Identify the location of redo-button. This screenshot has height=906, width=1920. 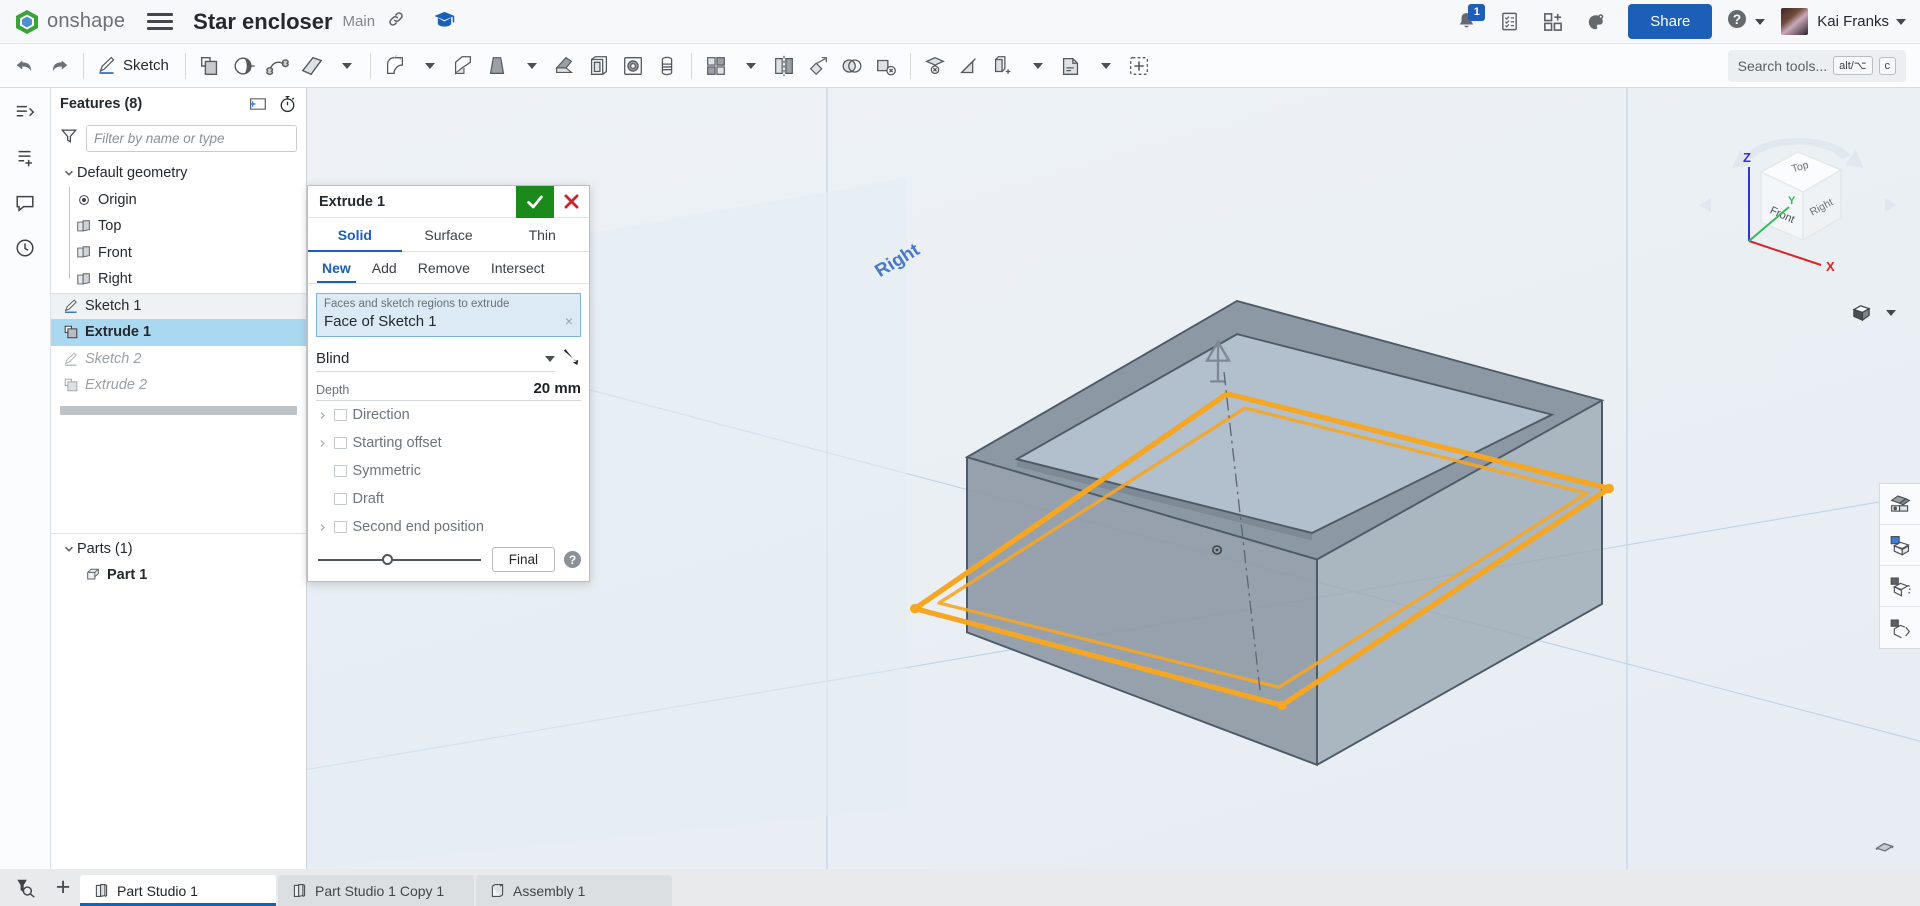
(59, 66).